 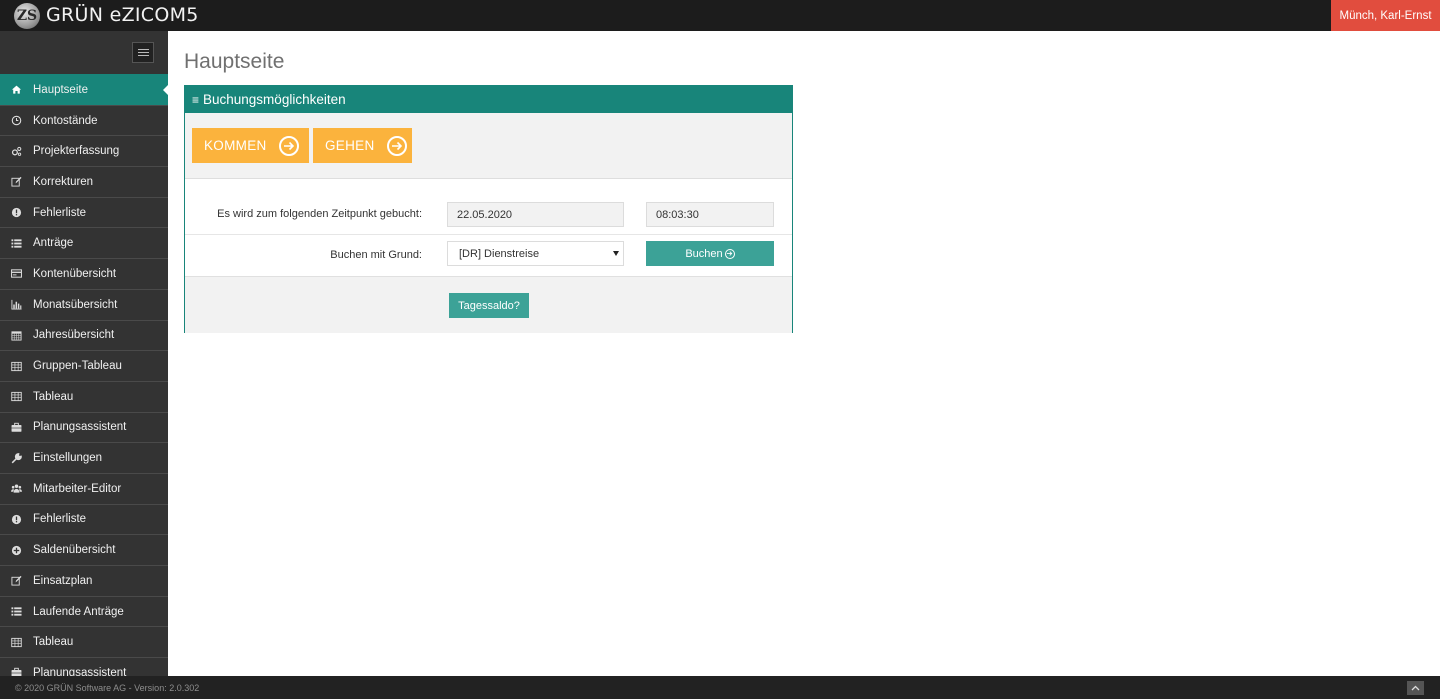 What do you see at coordinates (16, 273) in the screenshot?
I see `card-icon` at bounding box center [16, 273].